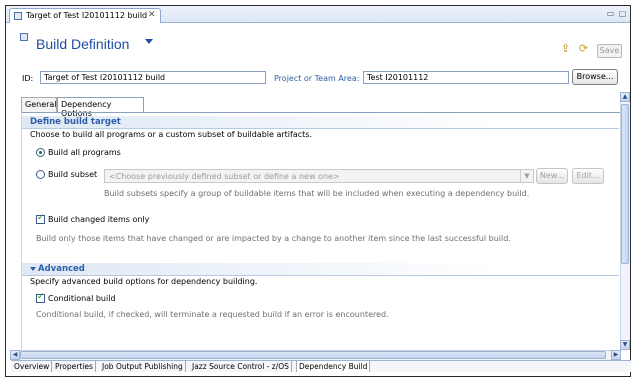 Image resolution: width=640 pixels, height=385 pixels. What do you see at coordinates (83, 44) in the screenshot?
I see `page-title: Build Definition` at bounding box center [83, 44].